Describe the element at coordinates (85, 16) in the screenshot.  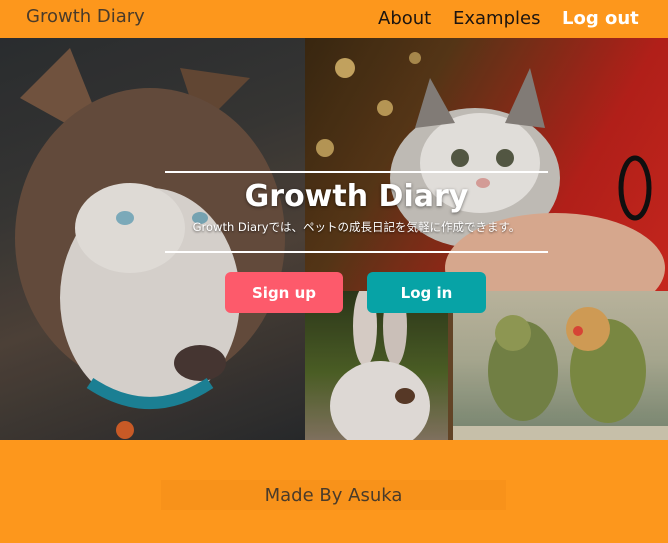
I see `brand-logo: Growth Diary` at that location.